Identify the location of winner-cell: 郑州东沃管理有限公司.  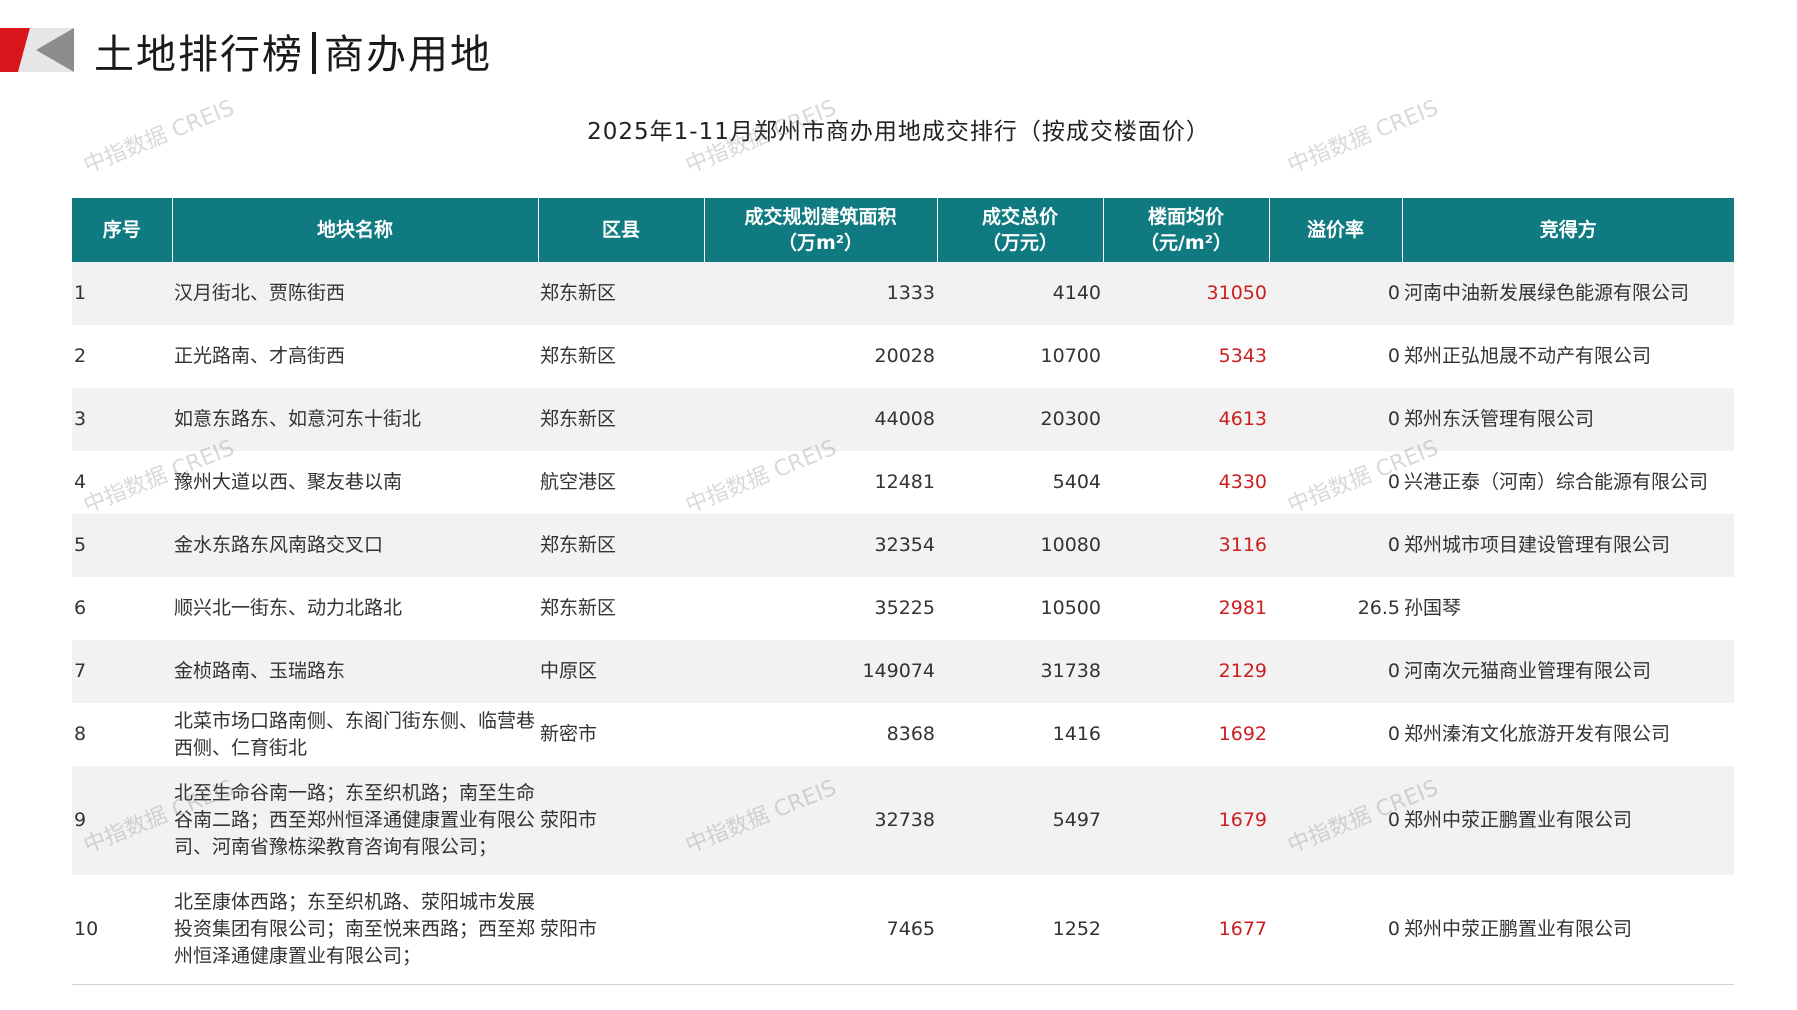
(1568, 419).